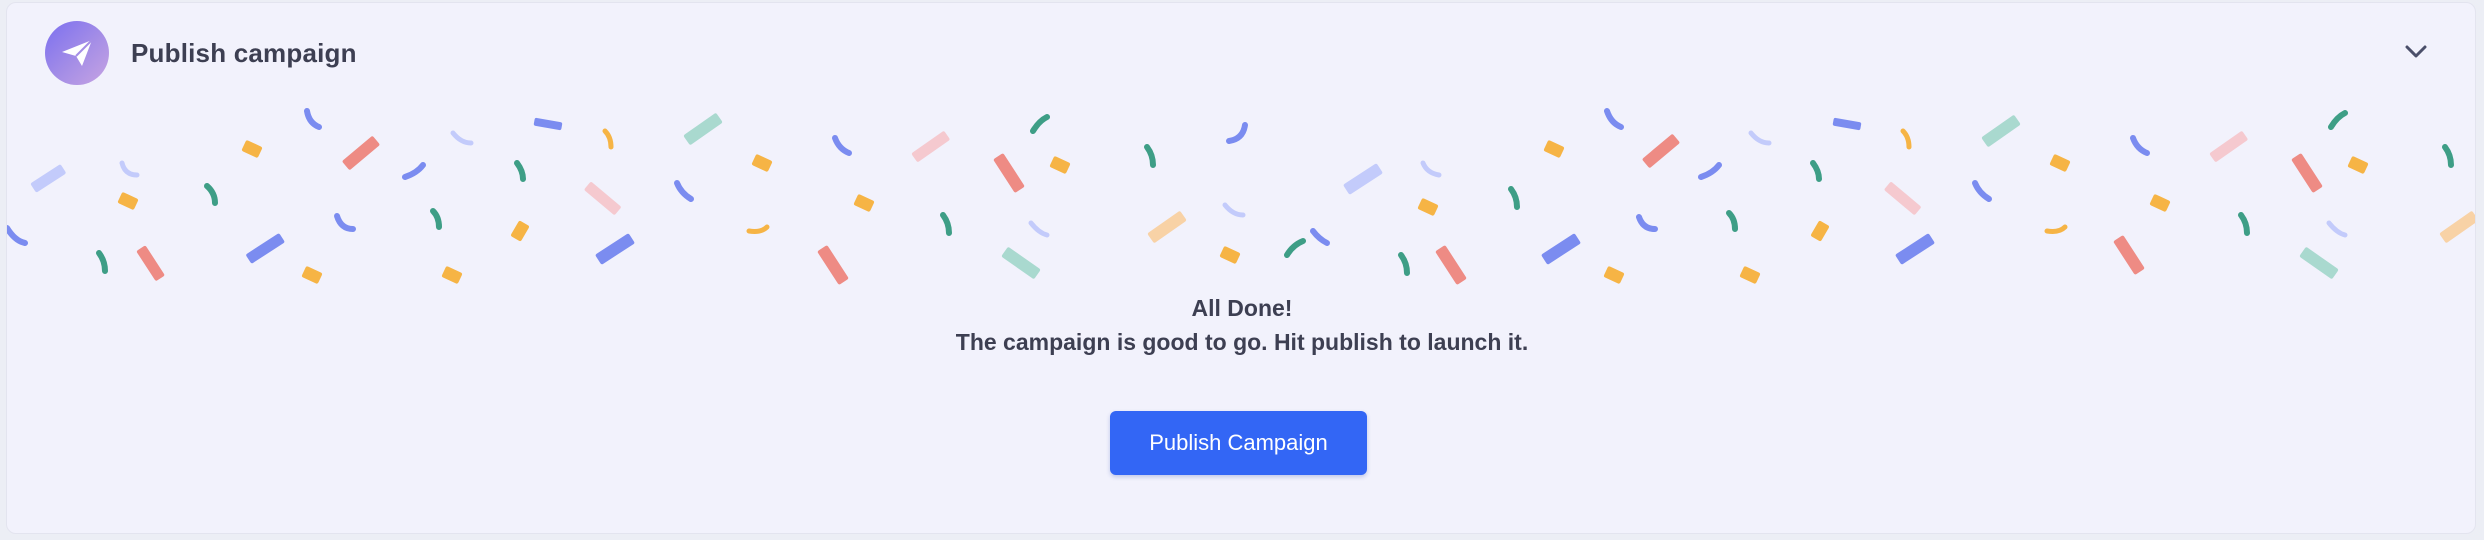  What do you see at coordinates (77, 53) in the screenshot?
I see `paper-plane-icon` at bounding box center [77, 53].